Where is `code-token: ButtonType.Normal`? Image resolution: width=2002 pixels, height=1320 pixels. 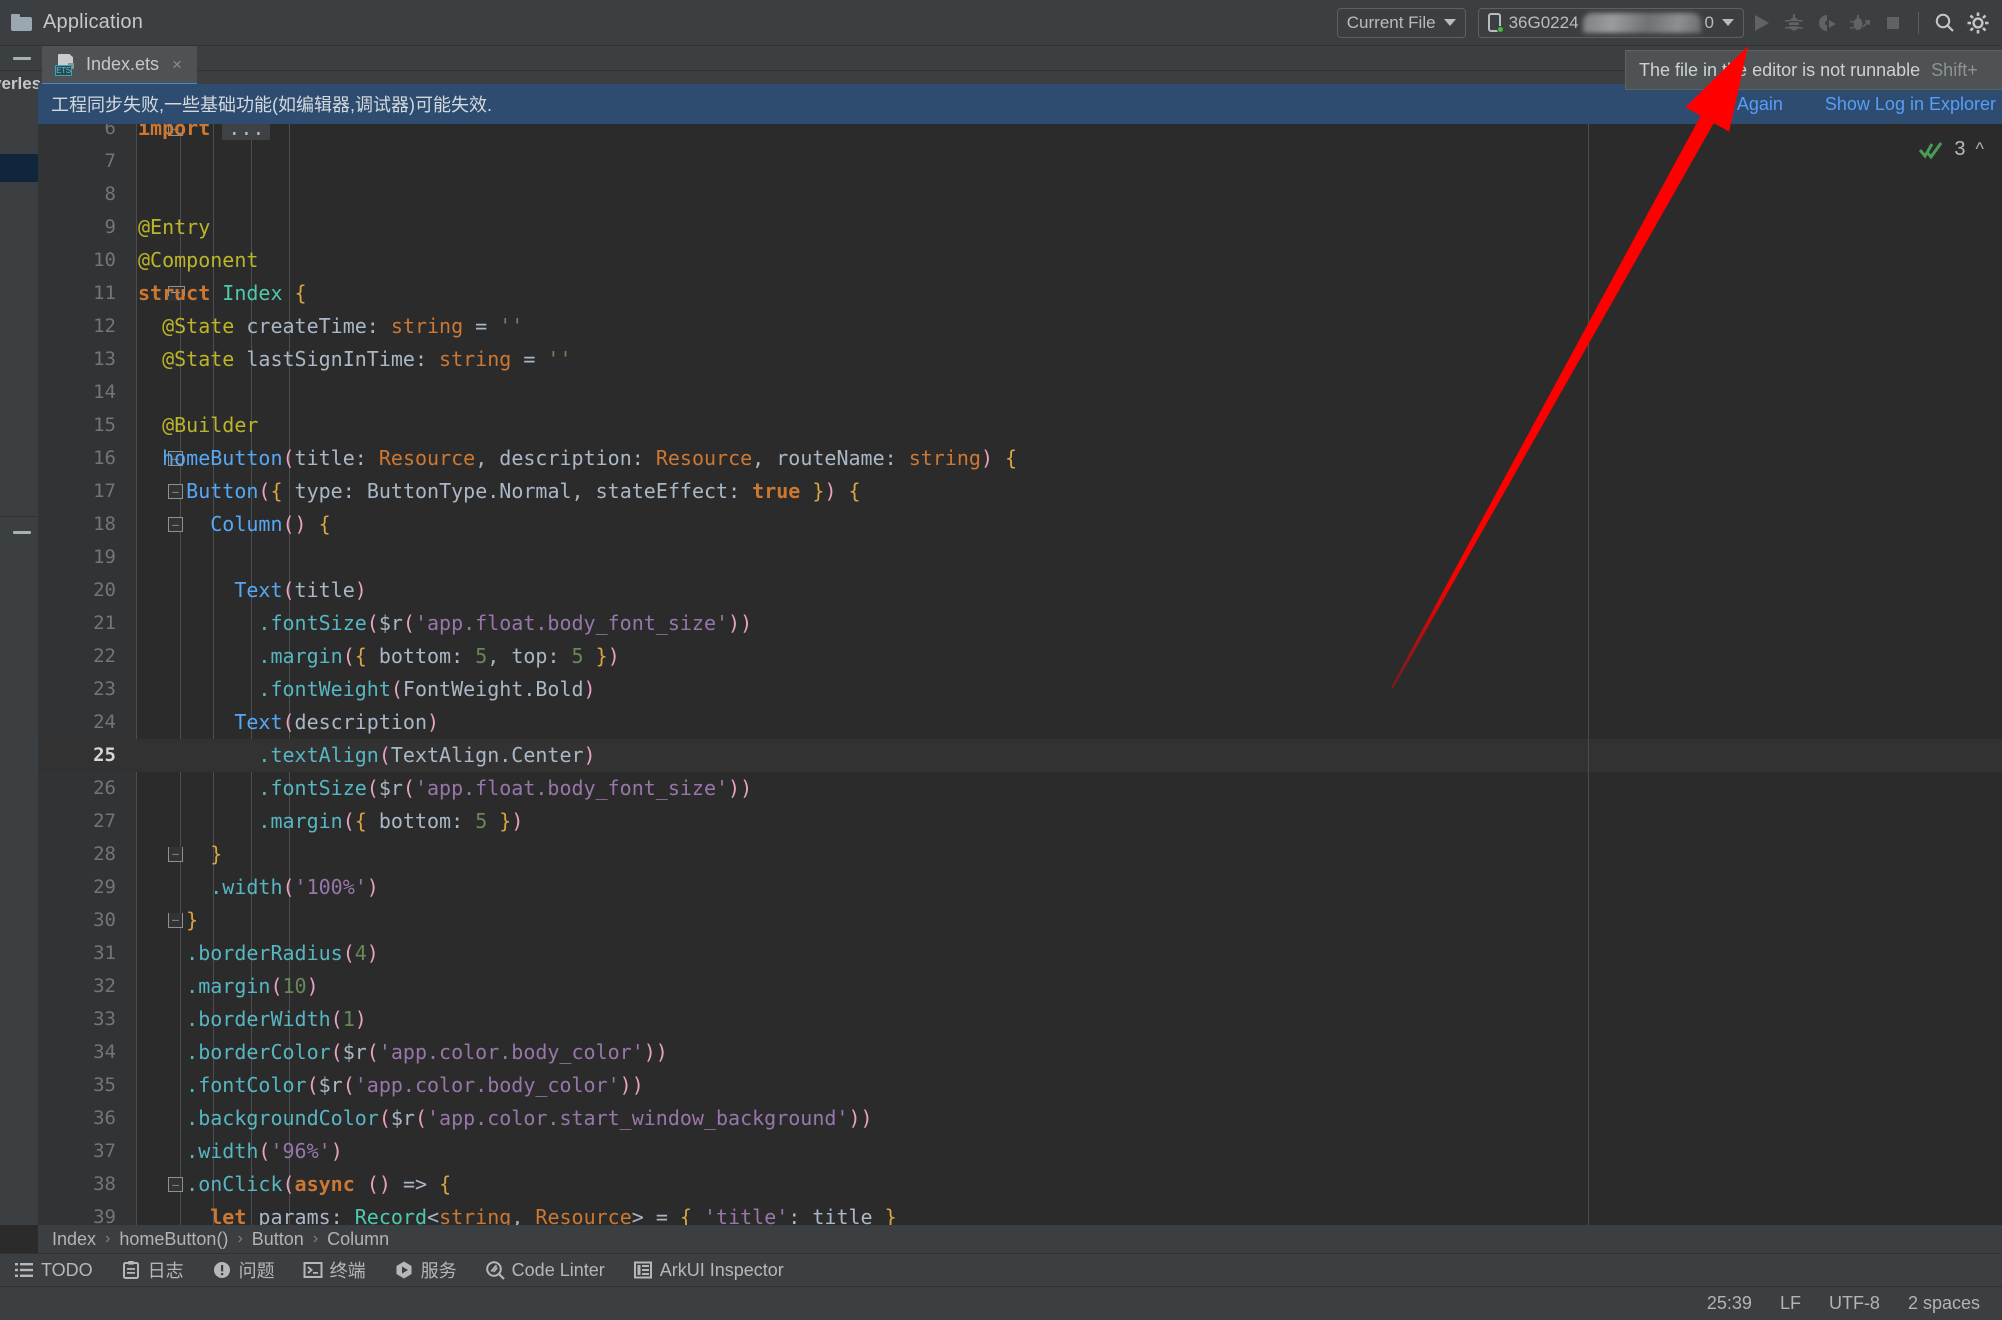
code-token: ButtonType.Normal is located at coordinates (469, 491).